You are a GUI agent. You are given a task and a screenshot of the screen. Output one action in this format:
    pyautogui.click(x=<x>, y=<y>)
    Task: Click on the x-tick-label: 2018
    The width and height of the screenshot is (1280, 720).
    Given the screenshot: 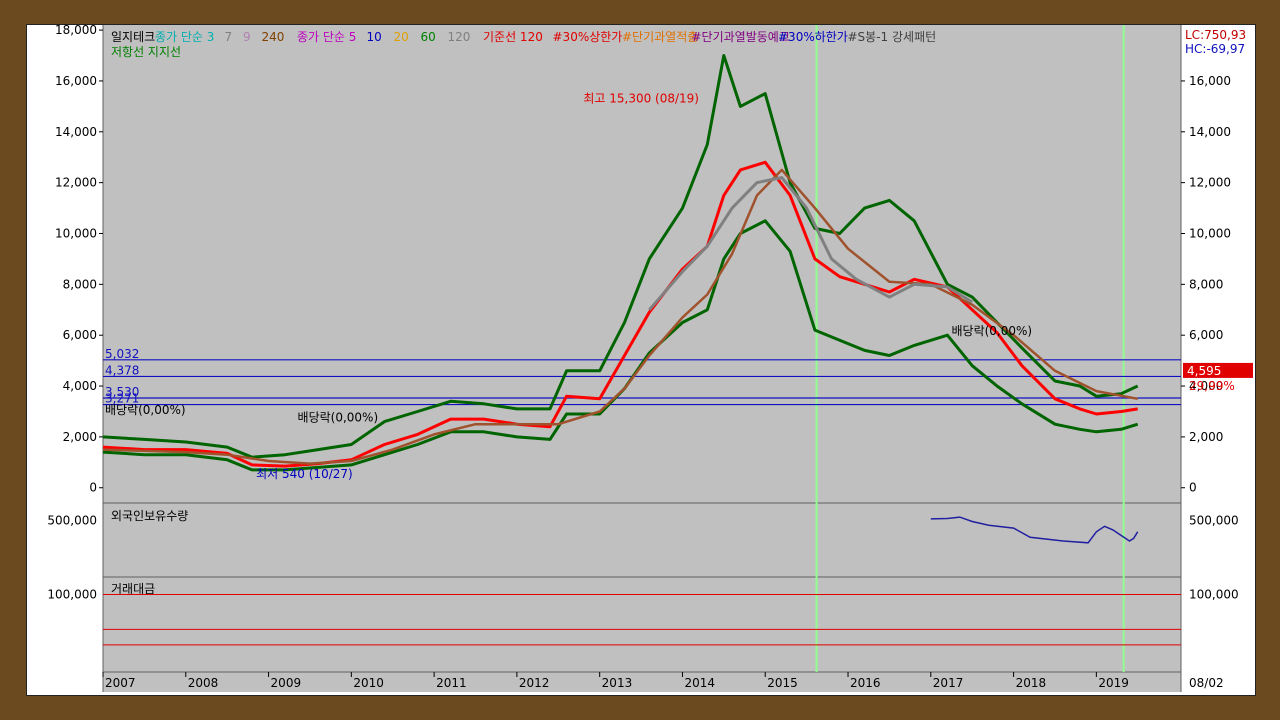 What is the action you would take?
    pyautogui.click(x=1031, y=683)
    